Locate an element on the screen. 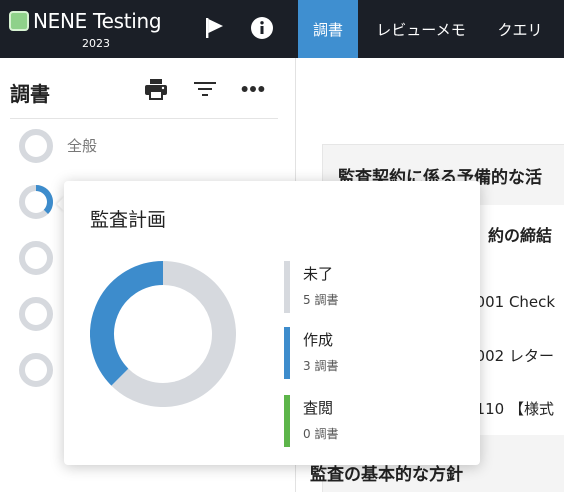  app-name: NENE Testing is located at coordinates (97, 21).